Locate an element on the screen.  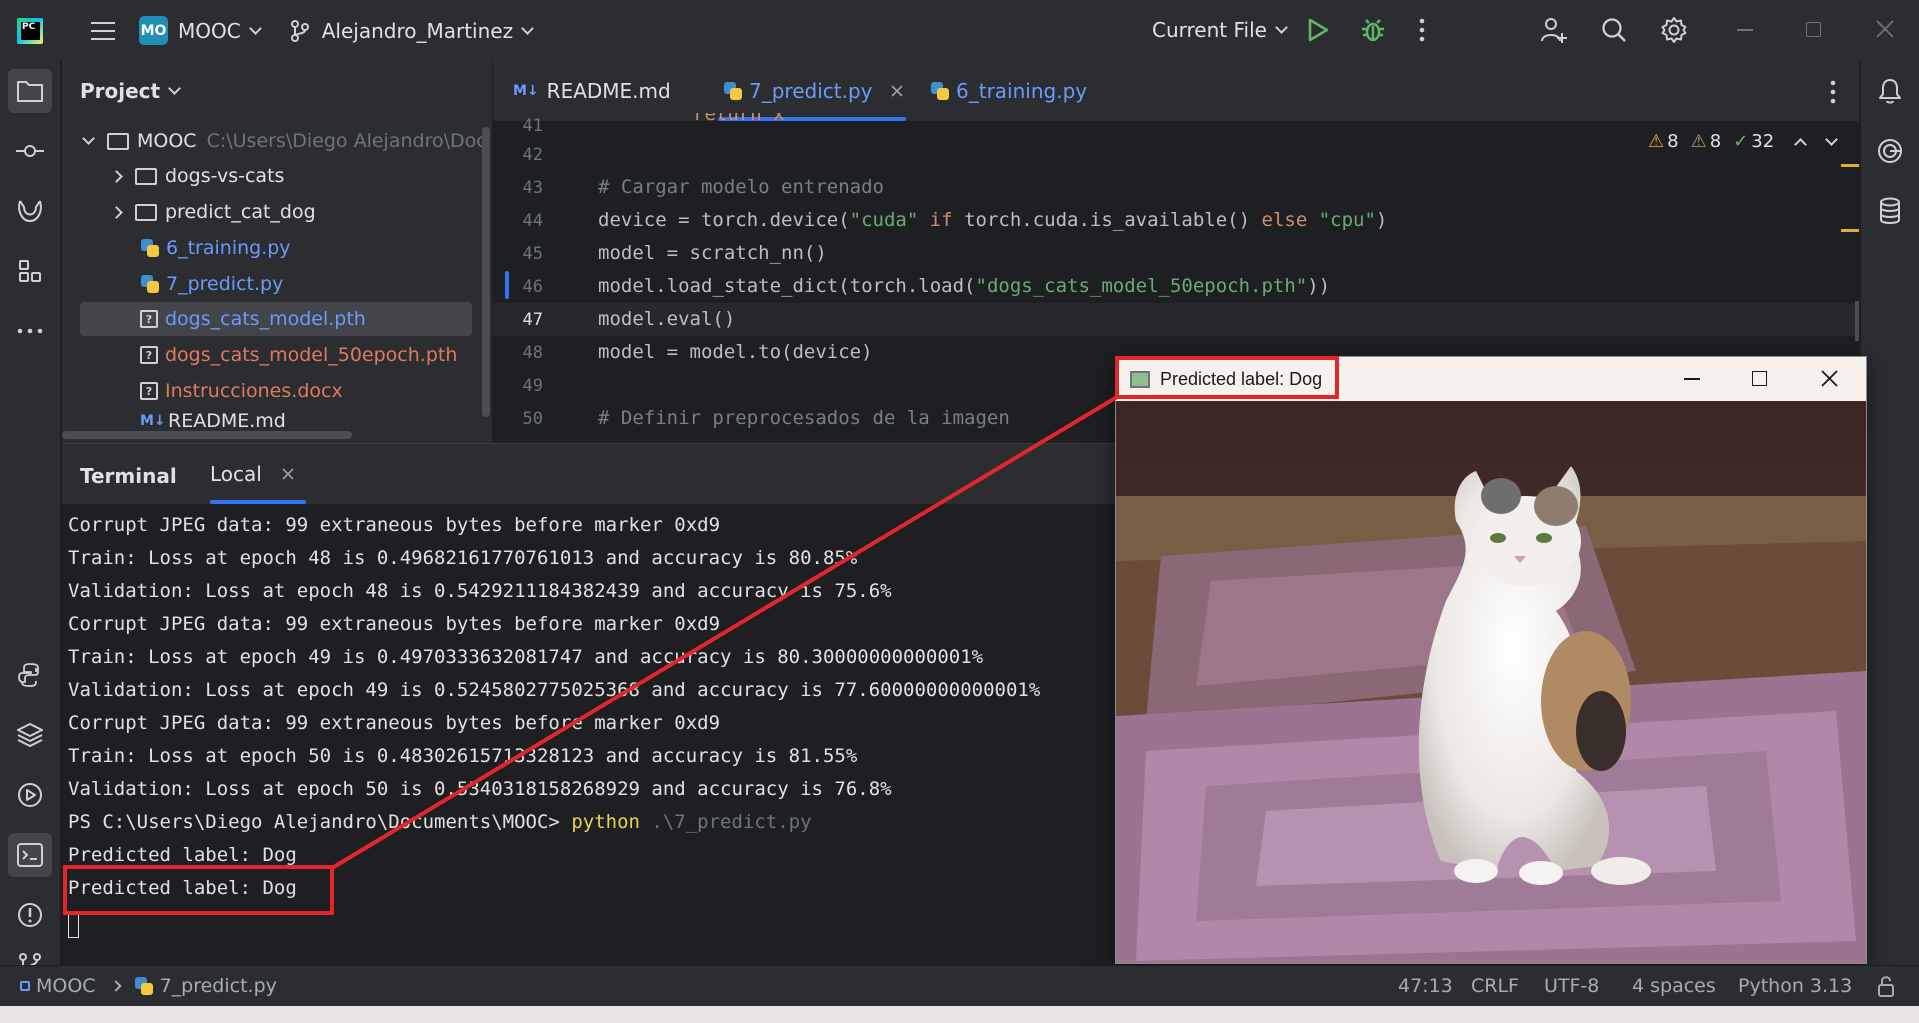
project-badge: MO is located at coordinates (153, 30).